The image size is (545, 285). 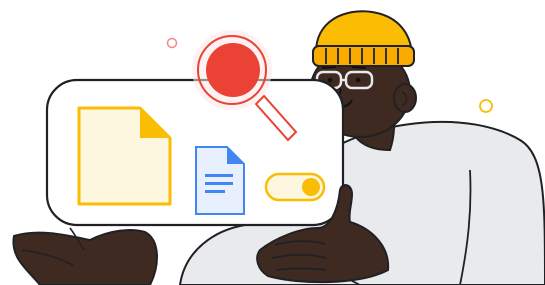 I want to click on toggle-switch-icon, so click(x=295, y=187).